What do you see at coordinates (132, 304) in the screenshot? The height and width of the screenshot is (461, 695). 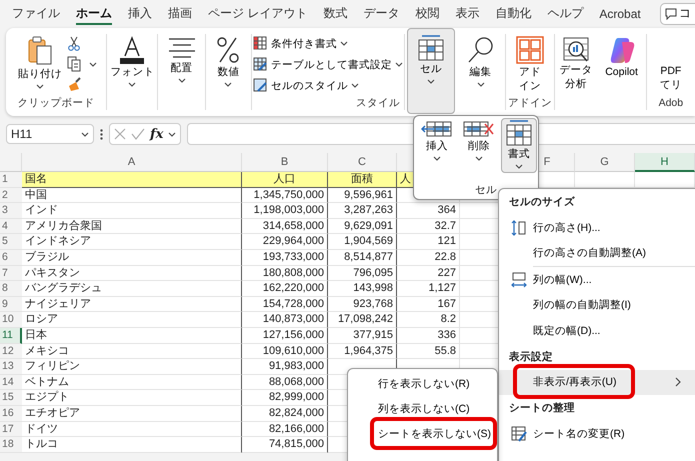 I see `table-cell: ナイジェリア` at bounding box center [132, 304].